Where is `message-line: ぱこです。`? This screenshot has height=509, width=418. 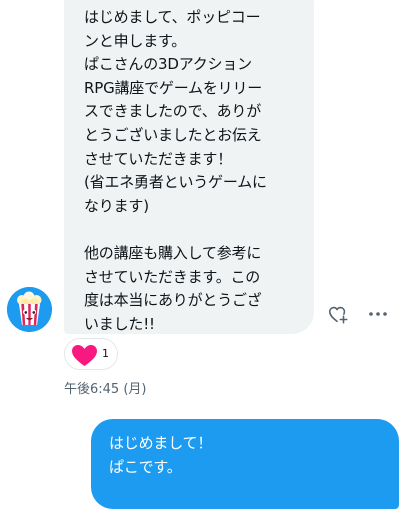 message-line: ぱこです。 is located at coordinates (145, 466).